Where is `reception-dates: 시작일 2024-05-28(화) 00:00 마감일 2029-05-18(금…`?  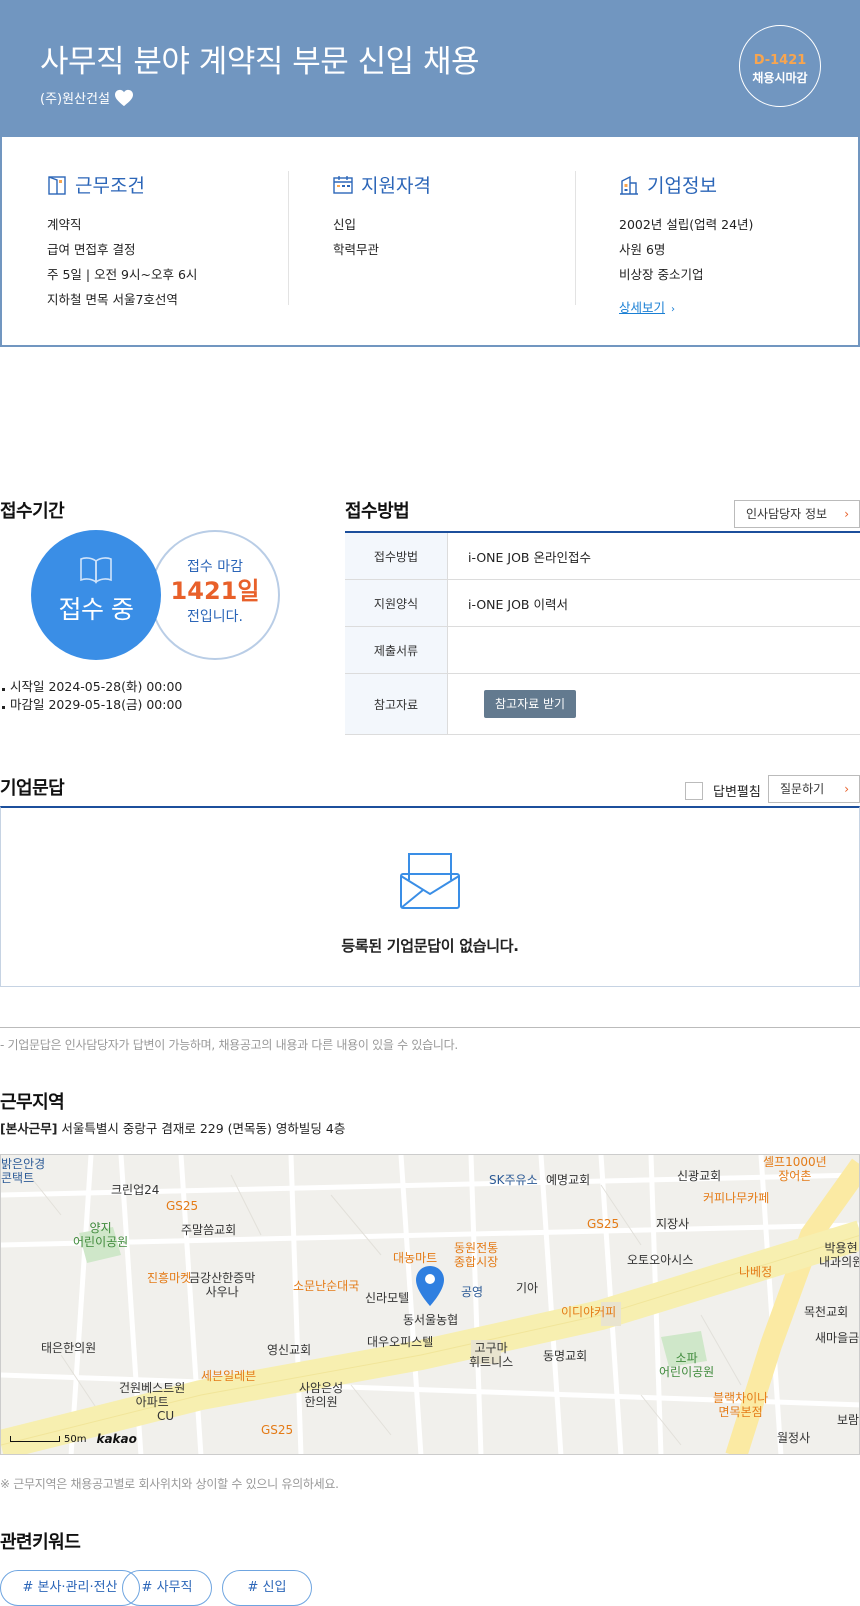 reception-dates: 시작일 2024-05-28(화) 00:00 마감일 2029-05-18(금… is located at coordinates (91, 696).